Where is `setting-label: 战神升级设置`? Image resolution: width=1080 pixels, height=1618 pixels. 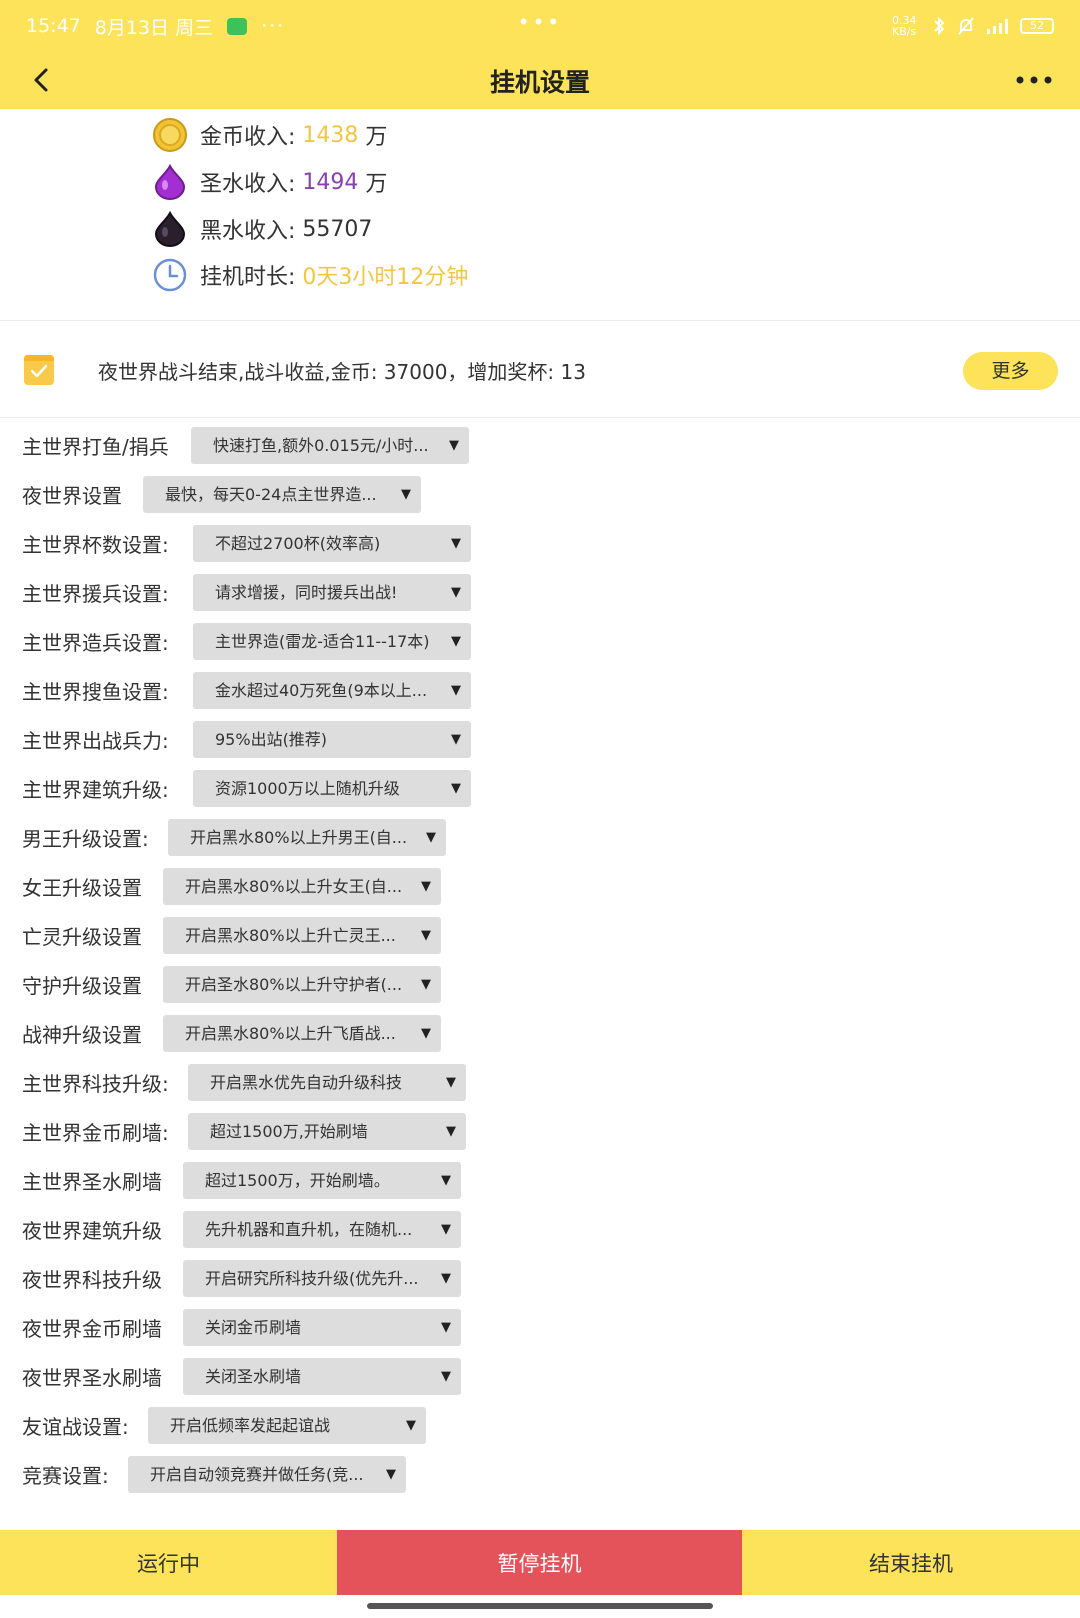
setting-label: 战神升级设置 is located at coordinates (82, 1034).